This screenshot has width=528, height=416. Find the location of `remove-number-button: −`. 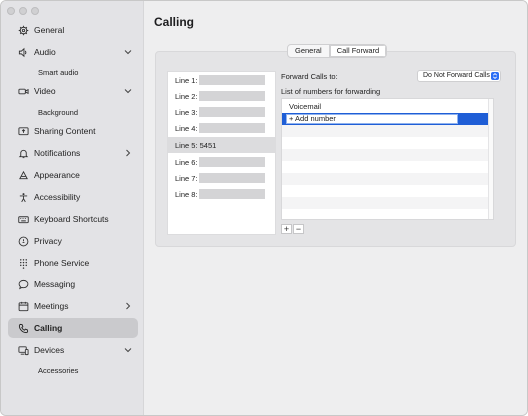

remove-number-button: − is located at coordinates (298, 229).